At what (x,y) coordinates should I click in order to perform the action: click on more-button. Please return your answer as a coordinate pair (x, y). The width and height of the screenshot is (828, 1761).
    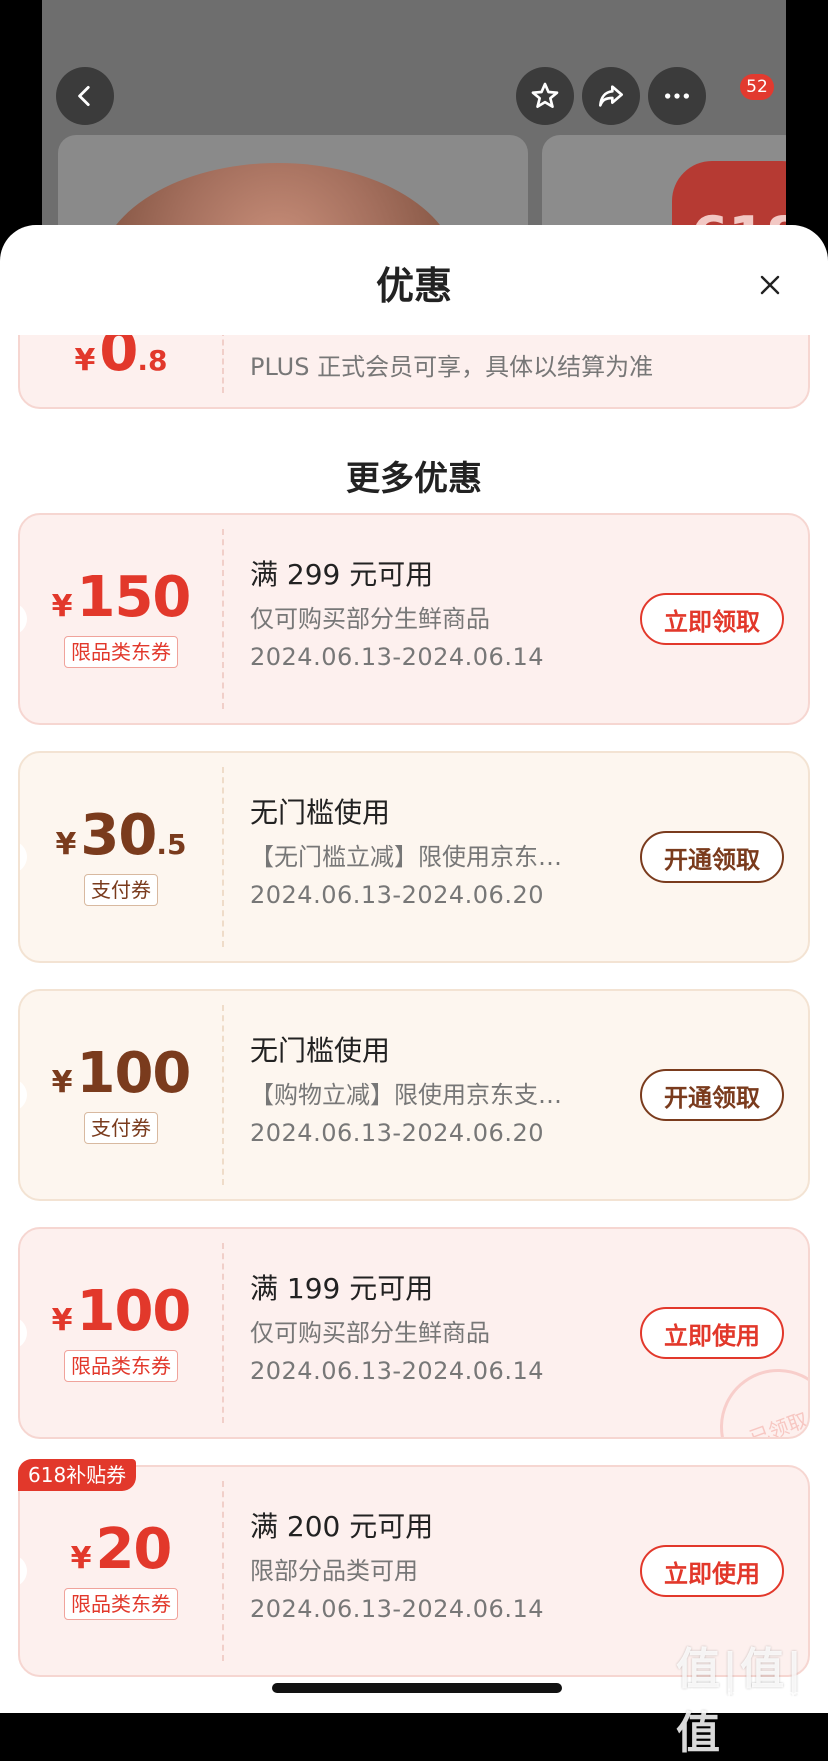
    Looking at the image, I should click on (677, 96).